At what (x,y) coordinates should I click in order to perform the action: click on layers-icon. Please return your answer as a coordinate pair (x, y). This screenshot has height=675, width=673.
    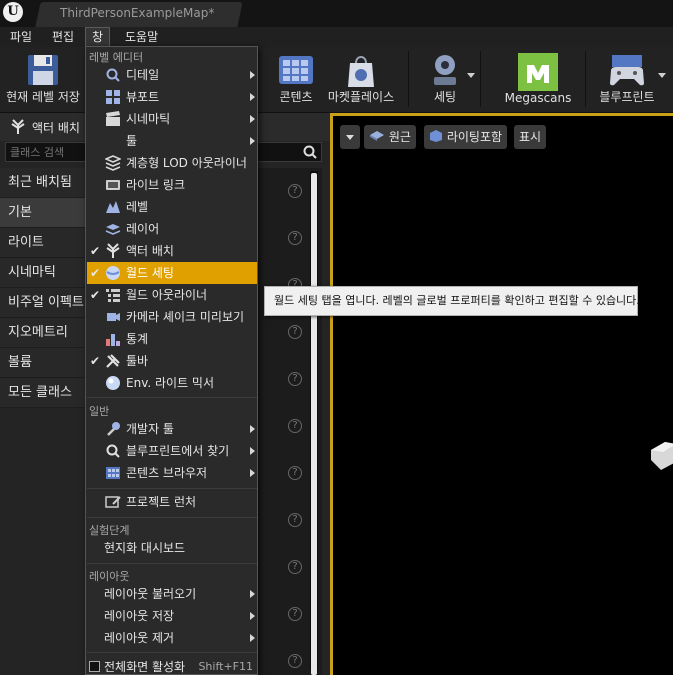
    Looking at the image, I should click on (113, 229).